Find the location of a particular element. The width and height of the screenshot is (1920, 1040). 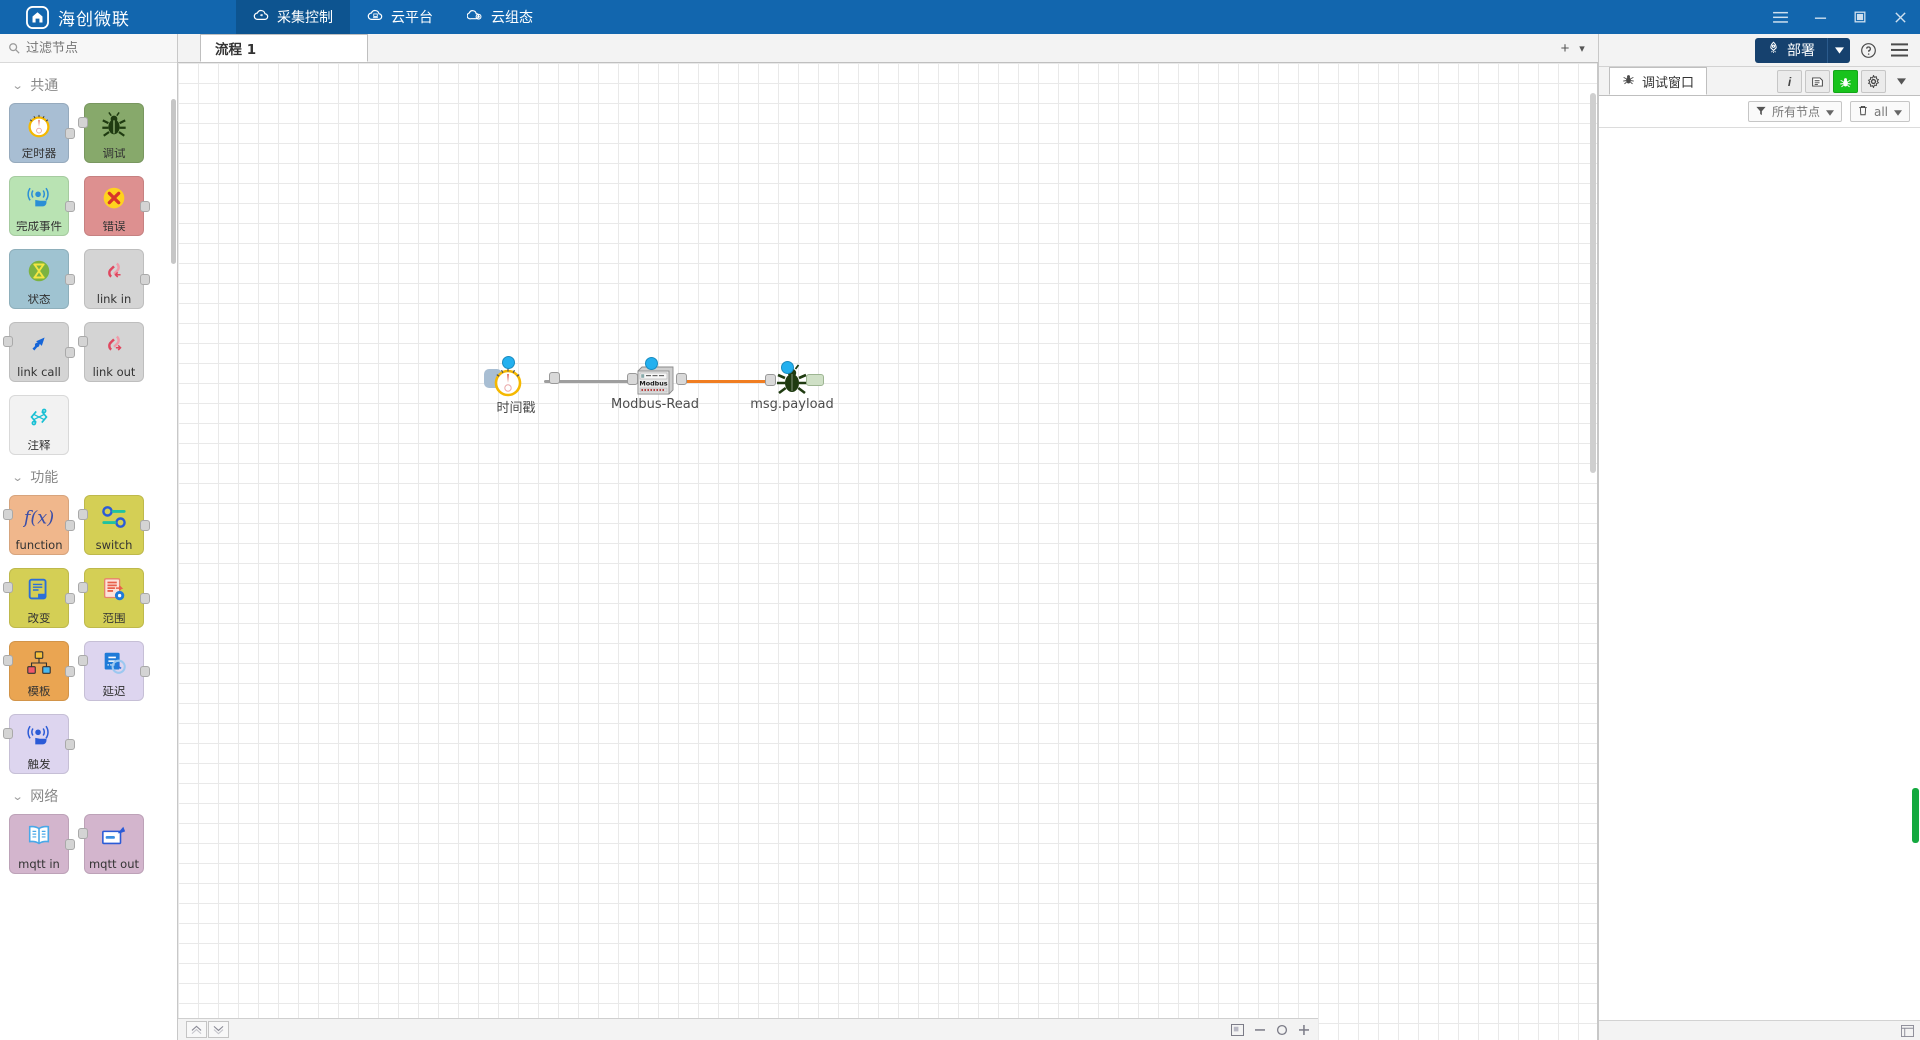

flow-tab-1: 流程 1 is located at coordinates (284, 48).